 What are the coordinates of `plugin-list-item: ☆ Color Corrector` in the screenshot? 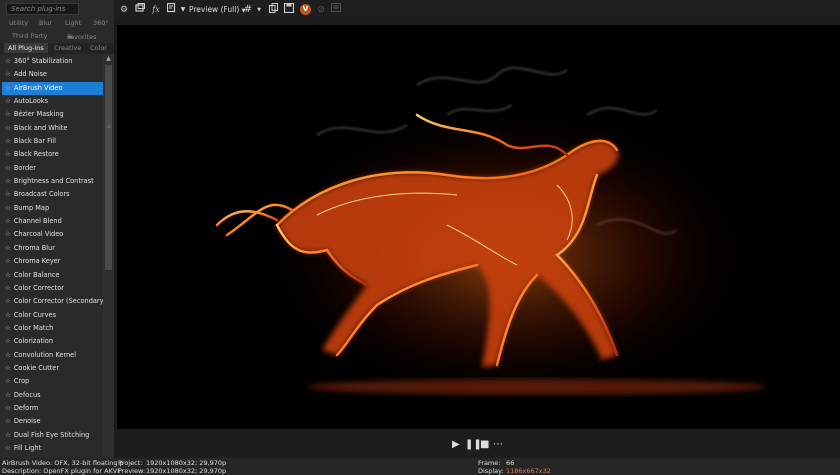 It's located at (52, 288).